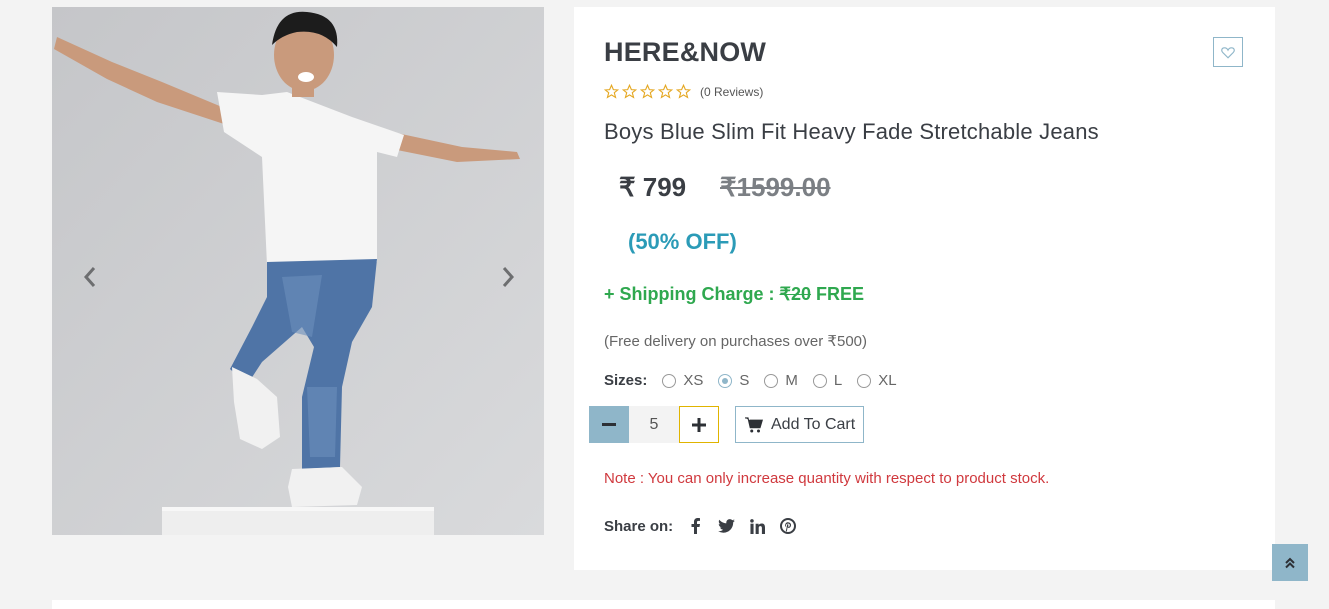 The image size is (1329, 609). I want to click on size-option-xl: XL, so click(877, 380).